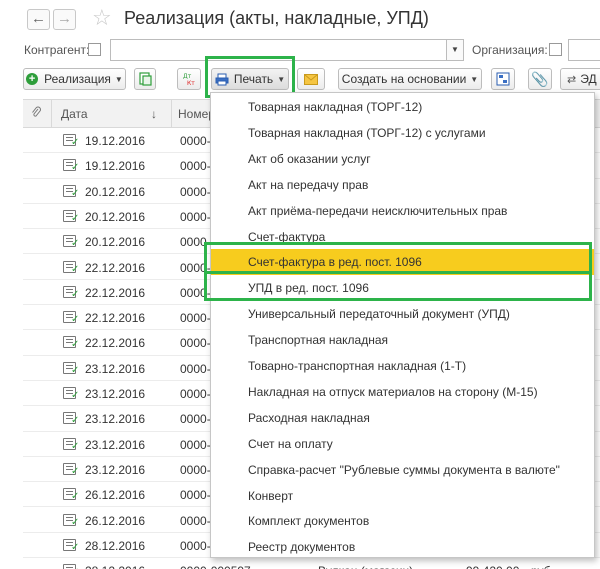 Image resolution: width=600 pixels, height=569 pixels. I want to click on row-currency: руб., so click(542, 566).